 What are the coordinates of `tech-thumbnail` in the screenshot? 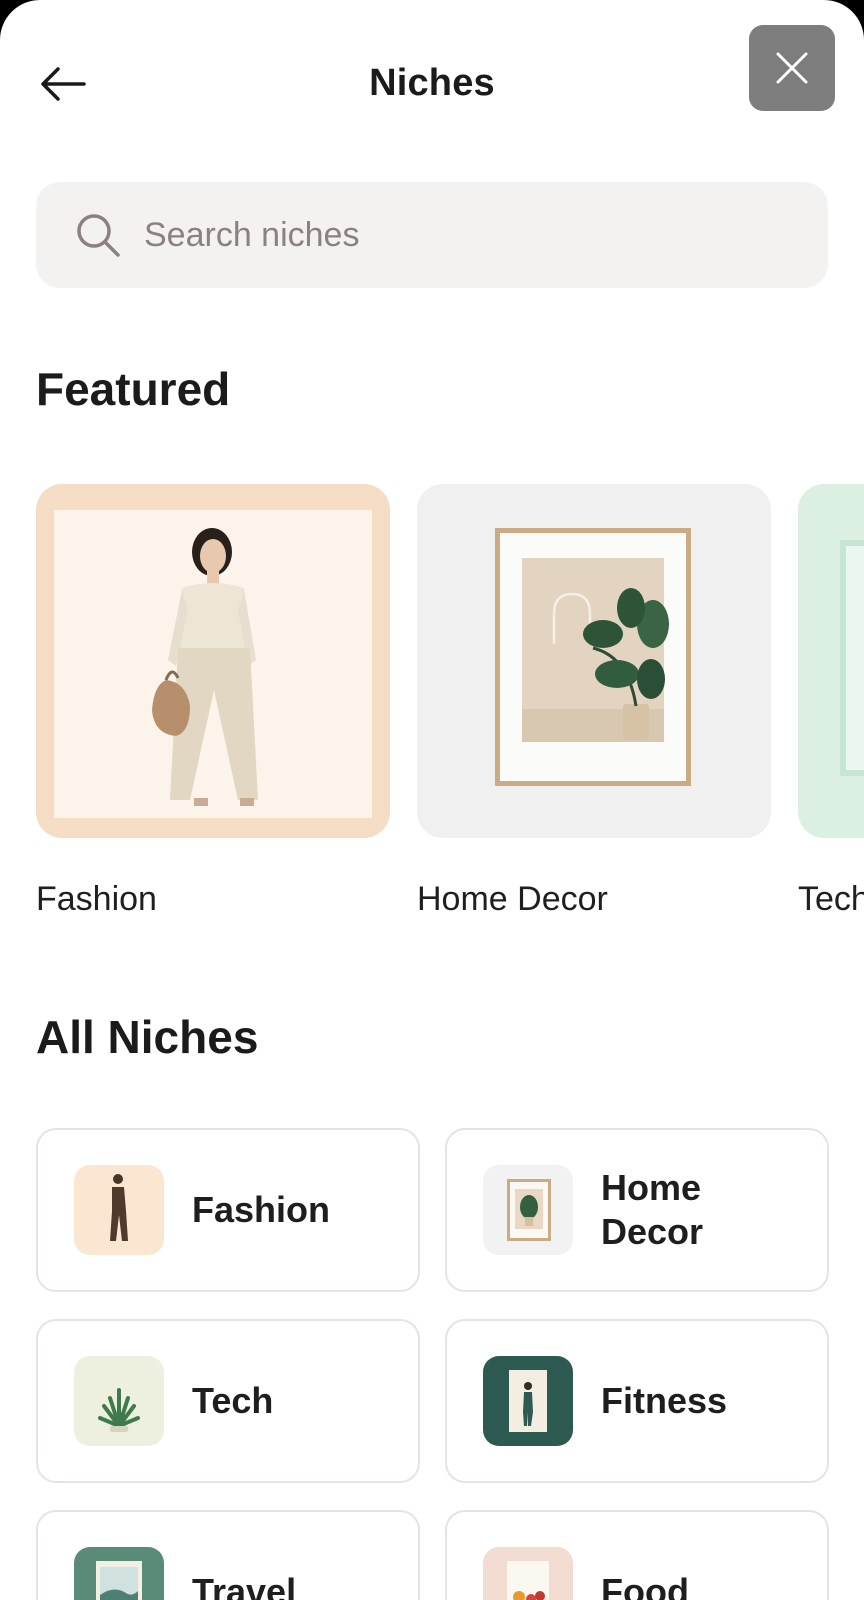 It's located at (119, 1401).